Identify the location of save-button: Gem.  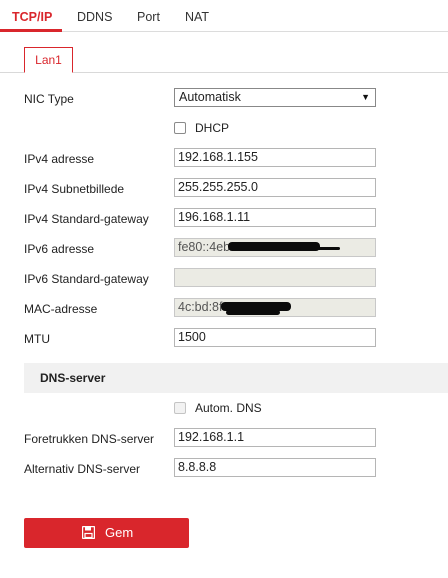
(106, 533).